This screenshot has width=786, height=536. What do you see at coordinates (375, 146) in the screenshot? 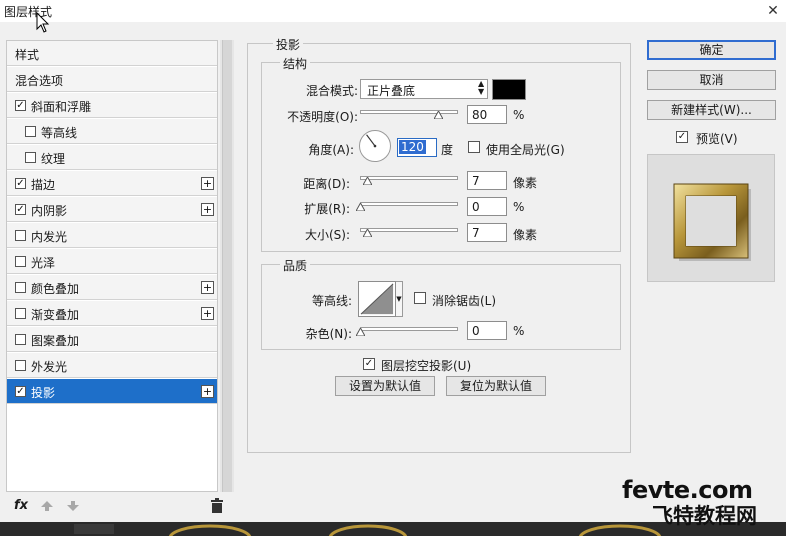
I see `angle-dial` at bounding box center [375, 146].